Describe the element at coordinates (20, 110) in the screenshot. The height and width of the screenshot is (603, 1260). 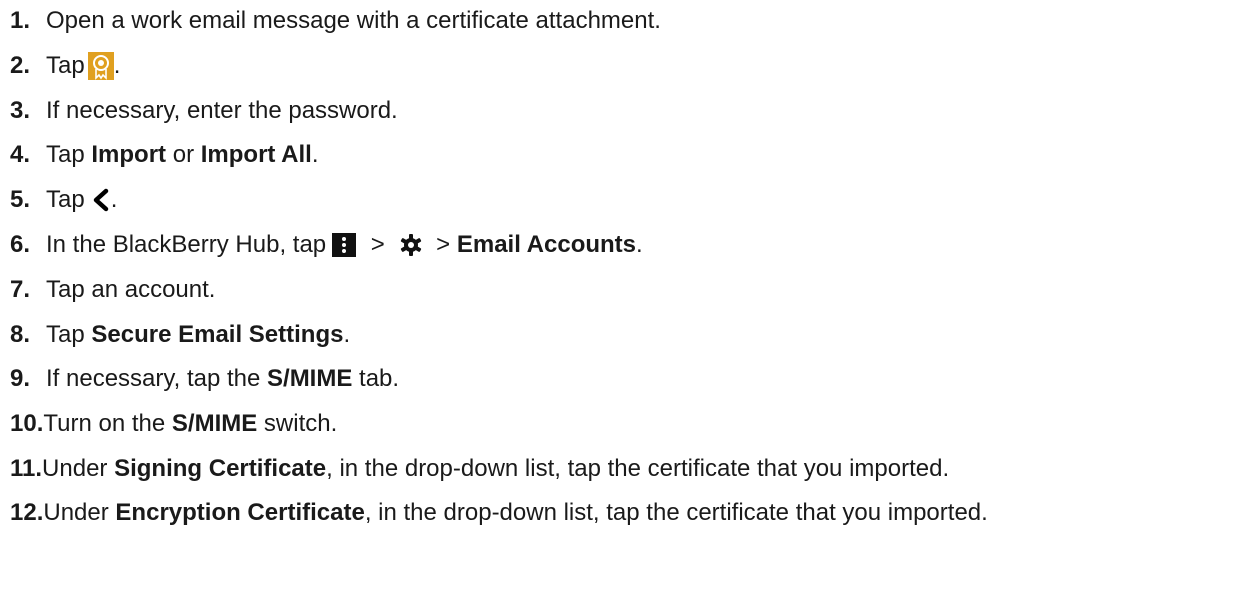
I see `step-number: 3.` at that location.